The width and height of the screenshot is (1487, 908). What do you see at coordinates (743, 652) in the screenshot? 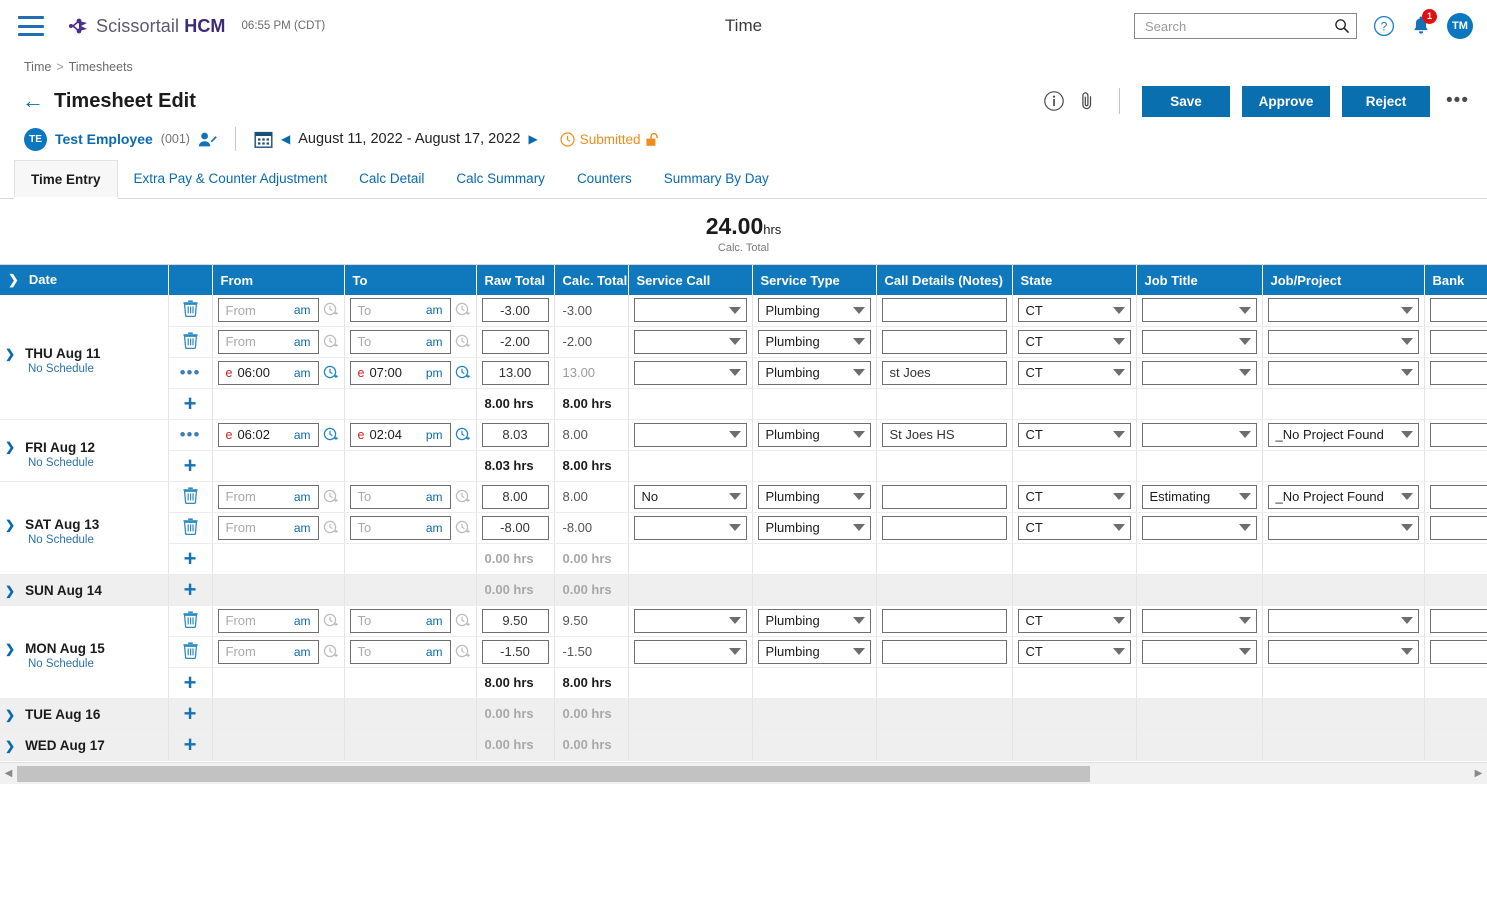
I see `table-row: From am To am -1.50 -1.50 Plumbing CT` at bounding box center [743, 652].